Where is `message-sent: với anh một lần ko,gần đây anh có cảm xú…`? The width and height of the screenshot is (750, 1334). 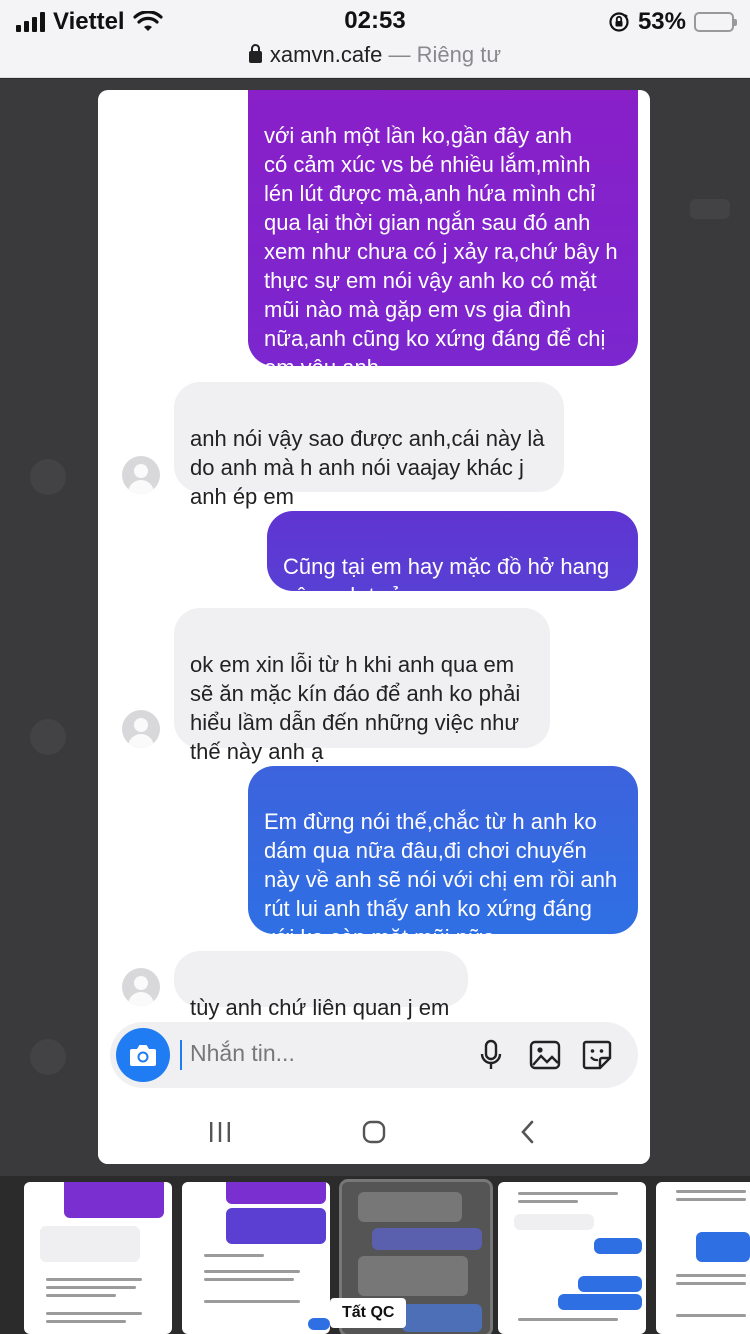
message-sent: với anh một lần ko,gần đây anh có cảm xú… is located at coordinates (443, 235).